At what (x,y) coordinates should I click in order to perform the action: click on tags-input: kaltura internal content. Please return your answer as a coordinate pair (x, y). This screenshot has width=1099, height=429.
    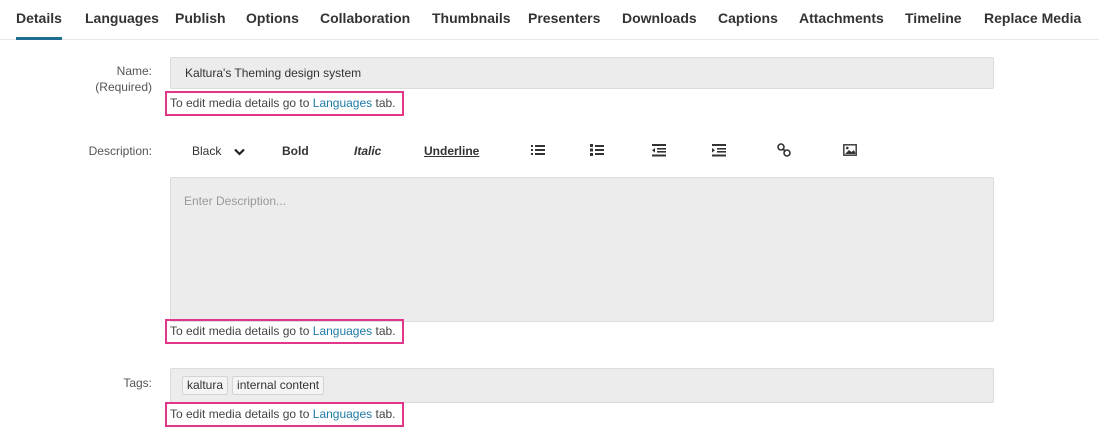
    Looking at the image, I should click on (582, 385).